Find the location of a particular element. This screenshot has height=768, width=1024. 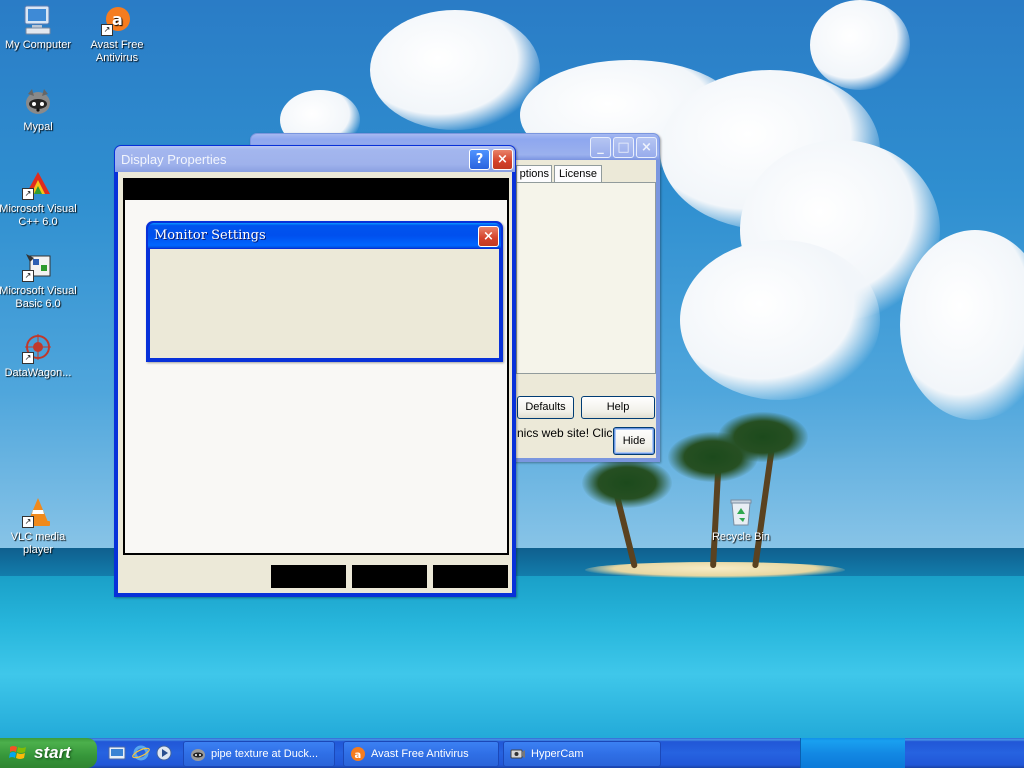

display-properties-titlebar: Display Properties ? × is located at coordinates (315, 159).